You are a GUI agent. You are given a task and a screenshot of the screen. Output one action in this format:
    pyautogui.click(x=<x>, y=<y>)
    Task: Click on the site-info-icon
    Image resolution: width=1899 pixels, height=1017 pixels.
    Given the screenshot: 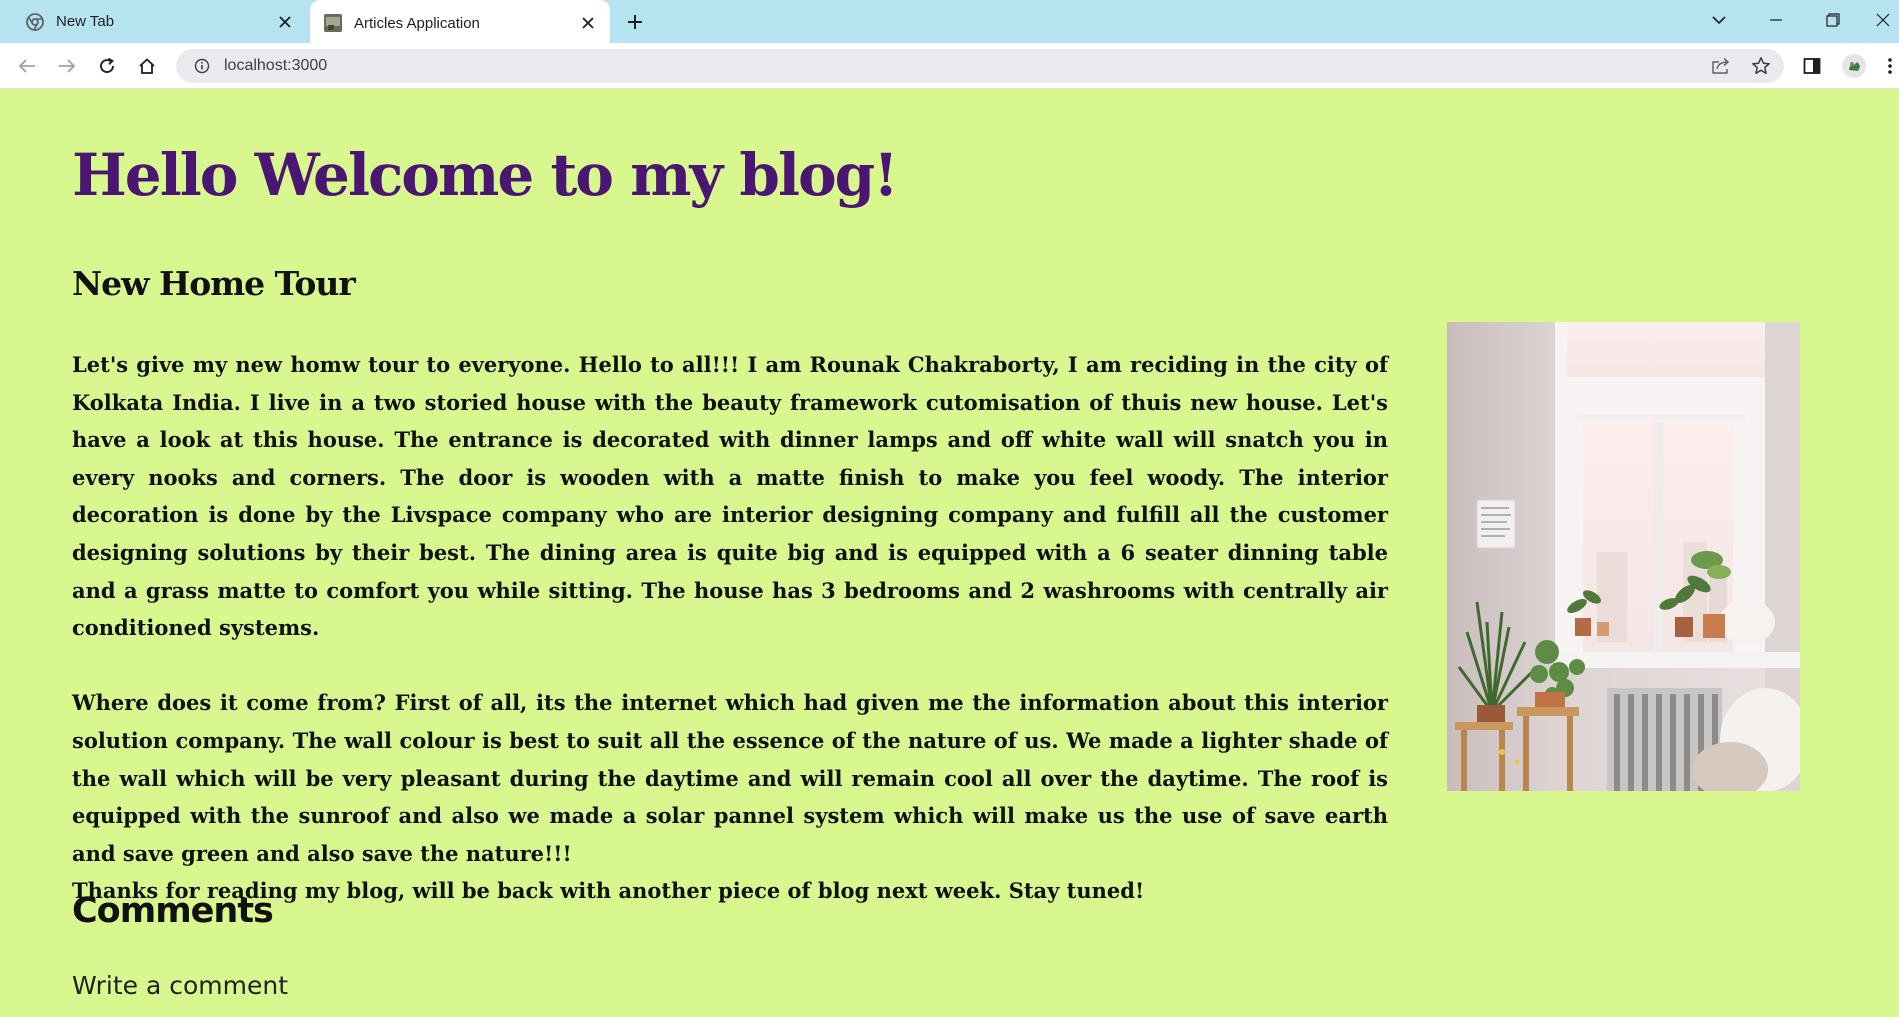 What is the action you would take?
    pyautogui.click(x=202, y=66)
    